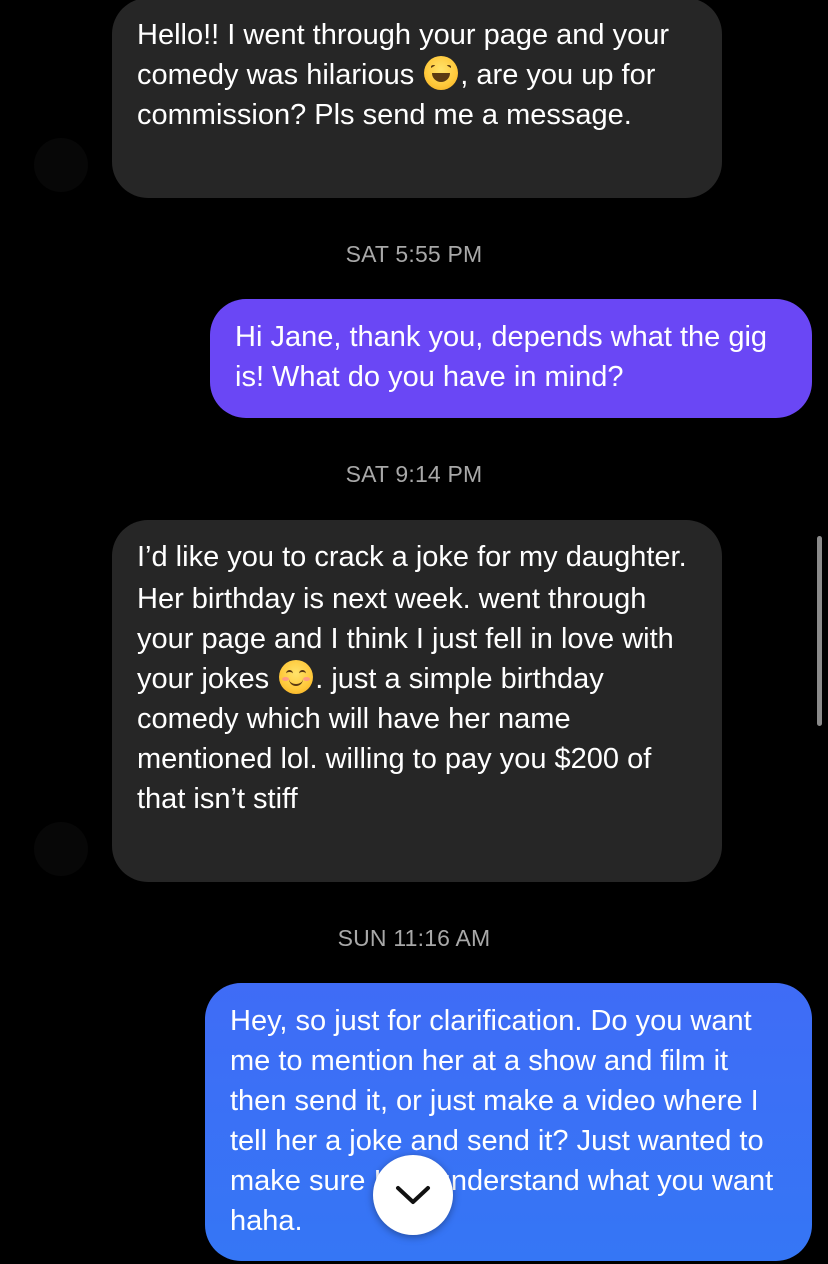  I want to click on chevron-down-icon, so click(413, 1195).